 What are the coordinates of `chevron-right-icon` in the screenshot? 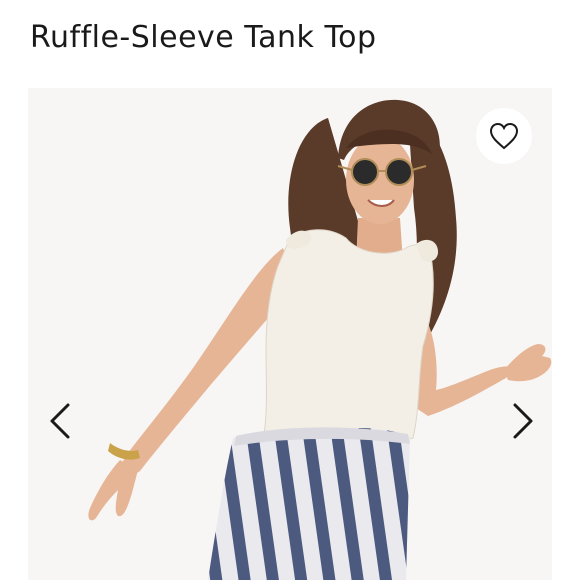 It's located at (523, 421).